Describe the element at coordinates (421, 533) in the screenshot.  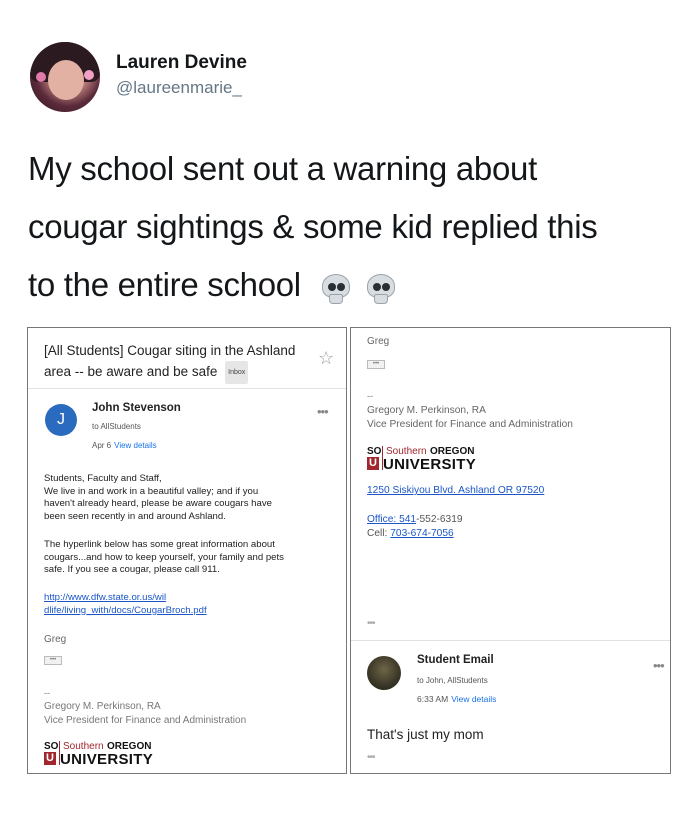
I see `cell-phone-link: 703-674-7056` at that location.